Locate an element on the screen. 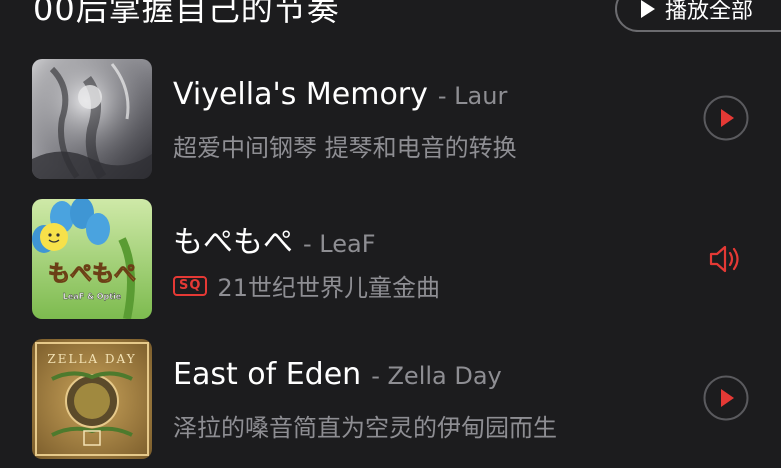 The height and width of the screenshot is (468, 781). song-title: Viyella's Memory is located at coordinates (300, 94).